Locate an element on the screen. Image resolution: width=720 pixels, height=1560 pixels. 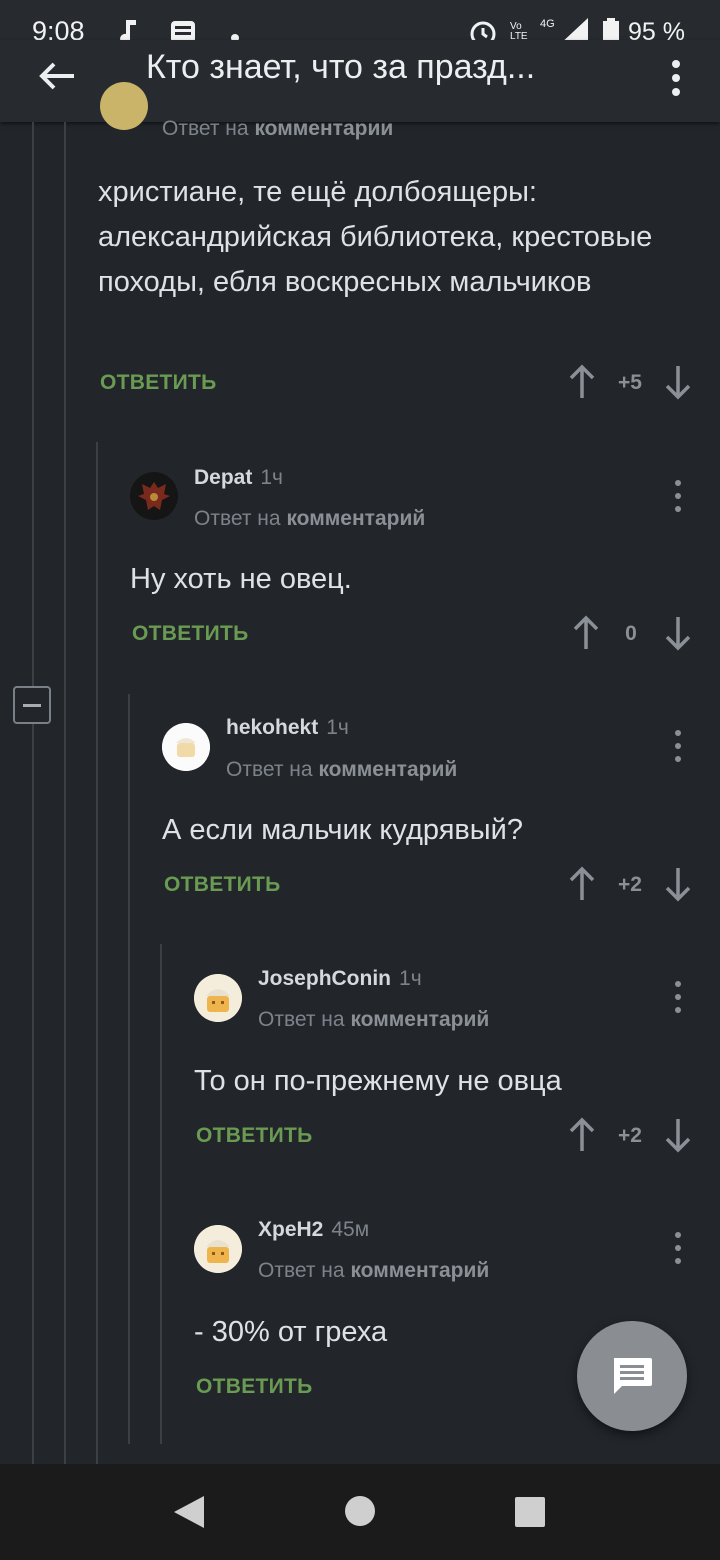
system-nav-bar is located at coordinates (360, 1512).